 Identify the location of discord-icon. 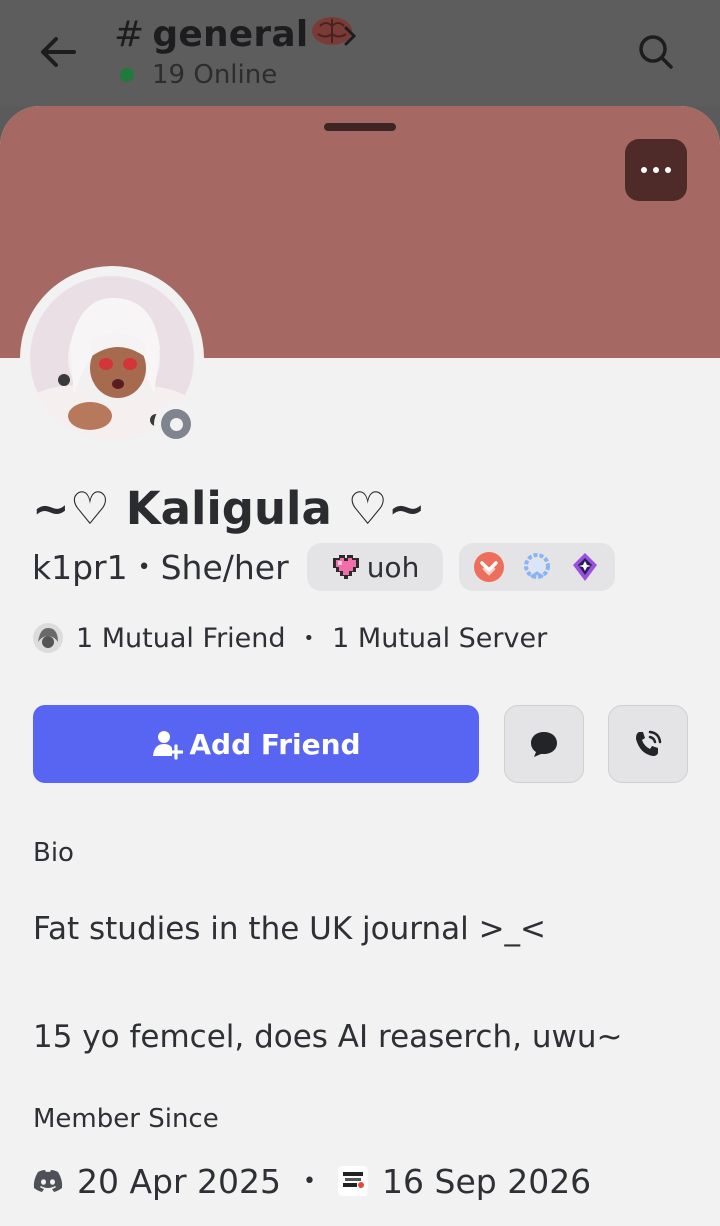
(48, 1181).